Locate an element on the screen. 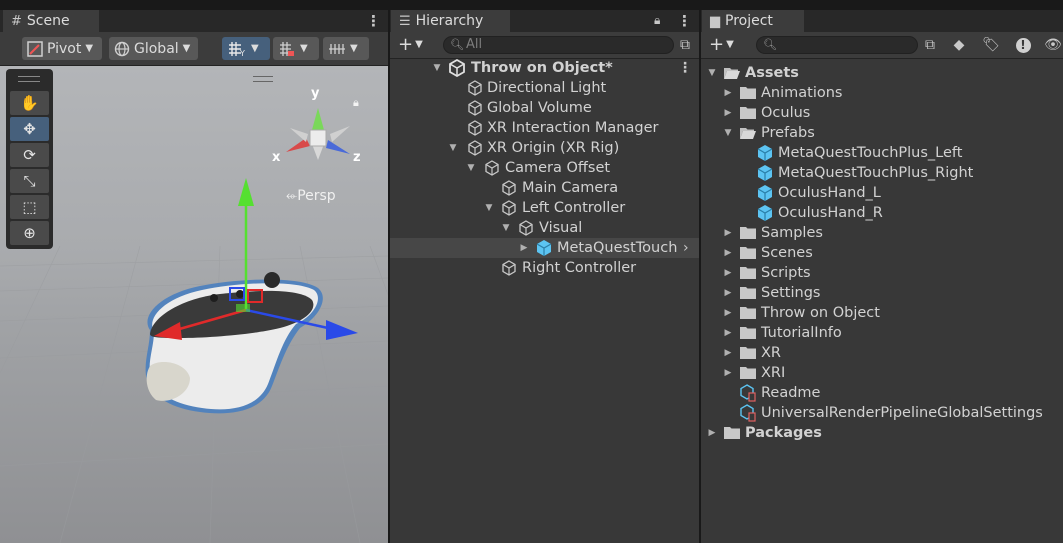  plus-icon: + is located at coordinates (717, 44).